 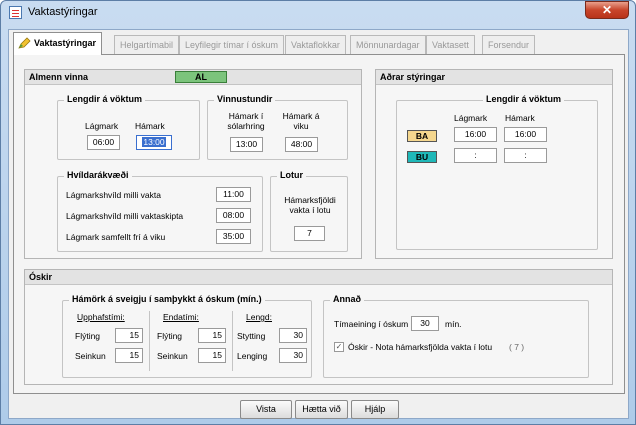 I want to click on tab-label: Vaktasett, so click(x=450, y=45).